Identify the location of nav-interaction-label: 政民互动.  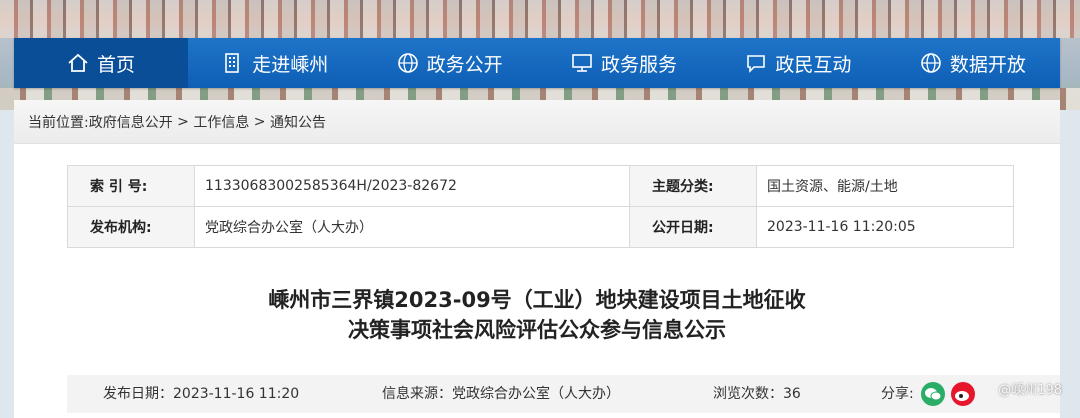
(813, 64).